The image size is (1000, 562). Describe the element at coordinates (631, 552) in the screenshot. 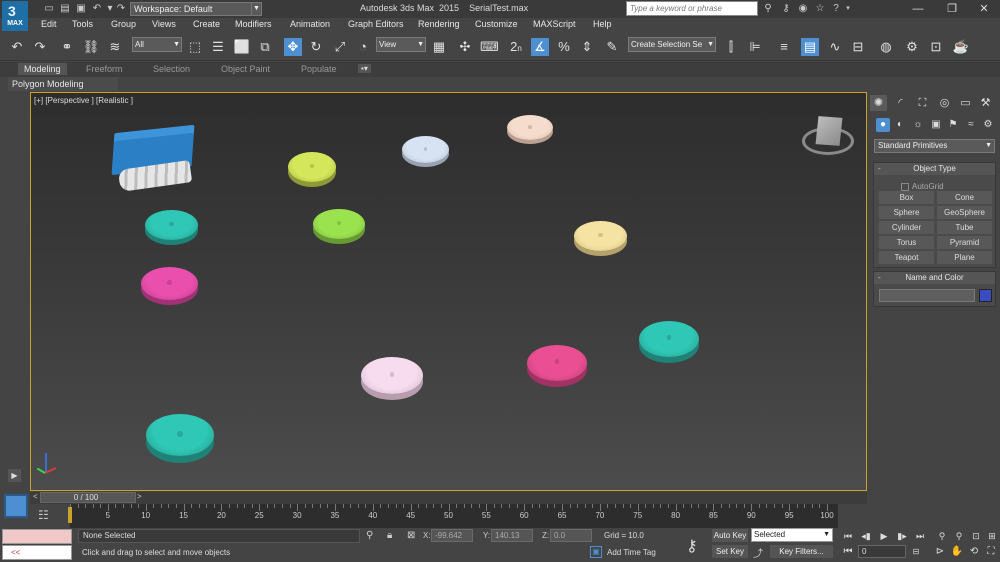

I see `add-time-tag-button: Add Time Tag` at that location.